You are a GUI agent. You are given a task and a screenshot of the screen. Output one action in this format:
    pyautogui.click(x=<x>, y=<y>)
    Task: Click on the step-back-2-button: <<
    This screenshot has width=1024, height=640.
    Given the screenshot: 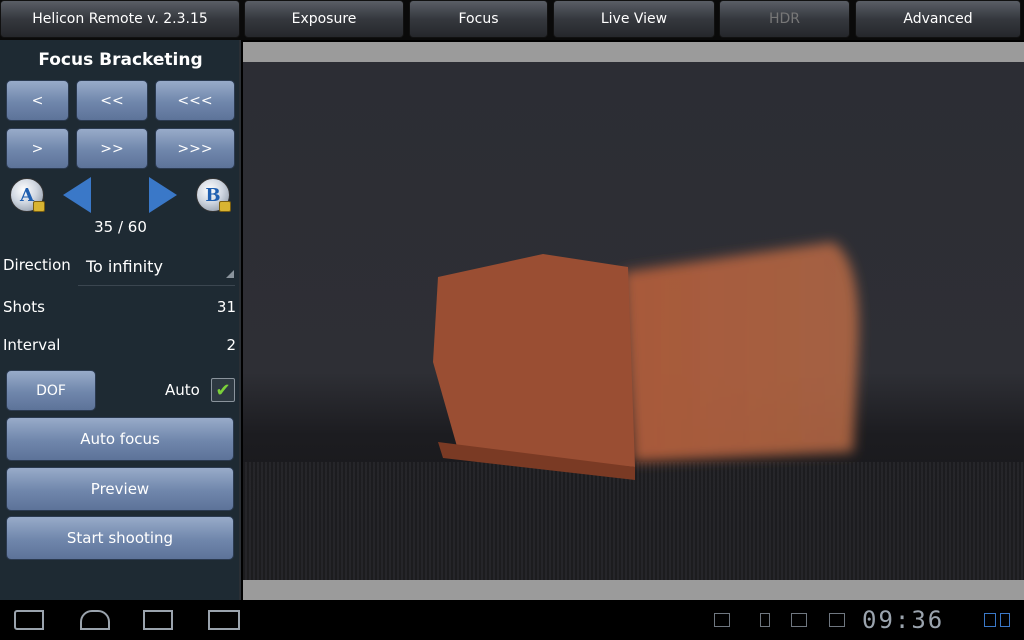 What is the action you would take?
    pyautogui.click(x=112, y=100)
    